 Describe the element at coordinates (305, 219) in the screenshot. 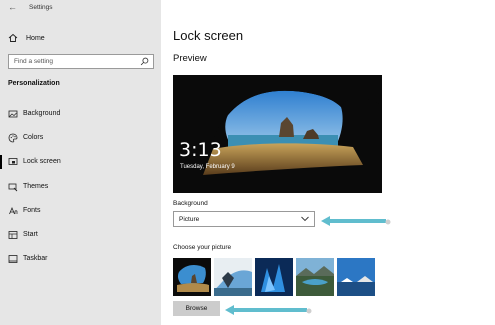

I see `chevron-down-icon` at that location.